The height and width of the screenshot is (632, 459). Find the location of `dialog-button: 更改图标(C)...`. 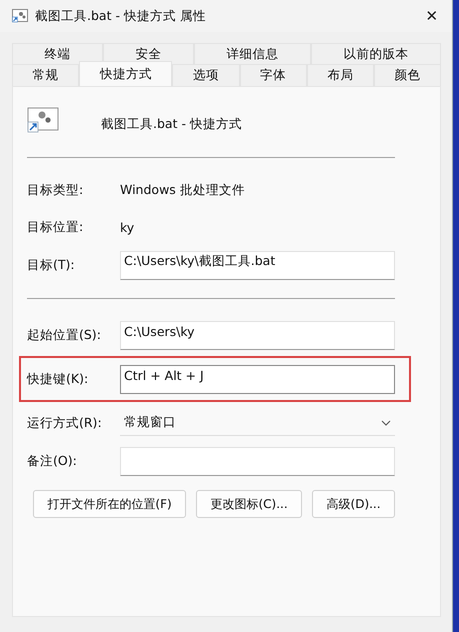

dialog-button: 更改图标(C)... is located at coordinates (249, 504).